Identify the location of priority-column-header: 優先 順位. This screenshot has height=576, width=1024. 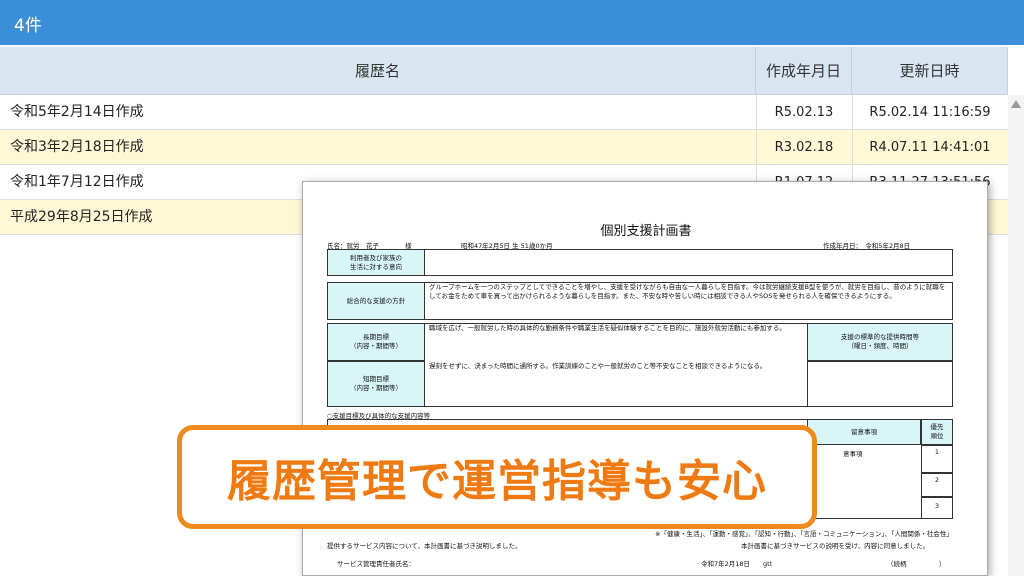
(937, 432).